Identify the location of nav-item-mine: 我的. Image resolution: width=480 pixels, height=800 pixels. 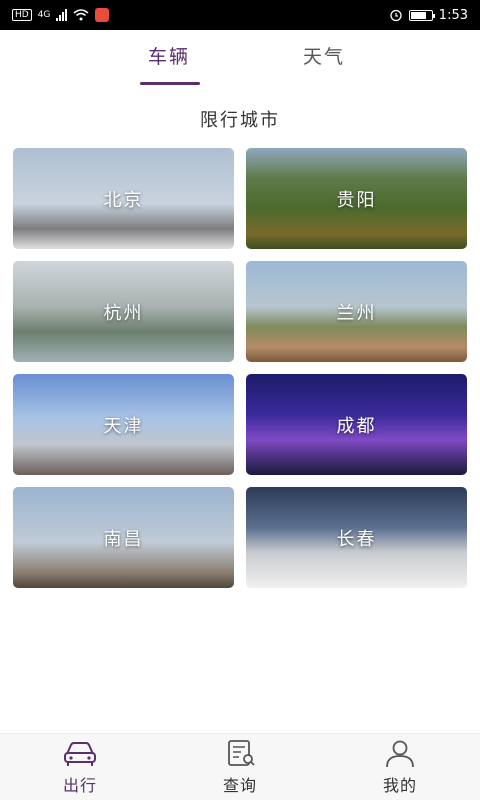
(400, 767).